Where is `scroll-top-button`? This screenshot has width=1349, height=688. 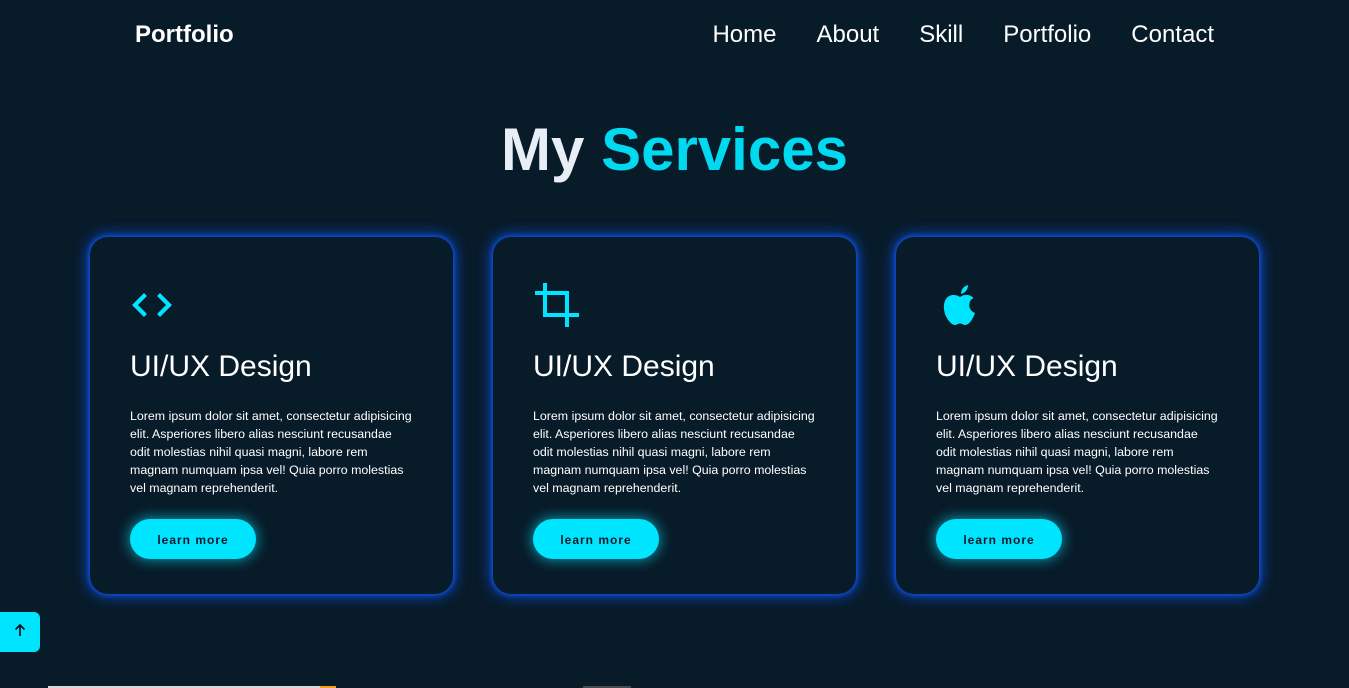
scroll-top-button is located at coordinates (20, 632).